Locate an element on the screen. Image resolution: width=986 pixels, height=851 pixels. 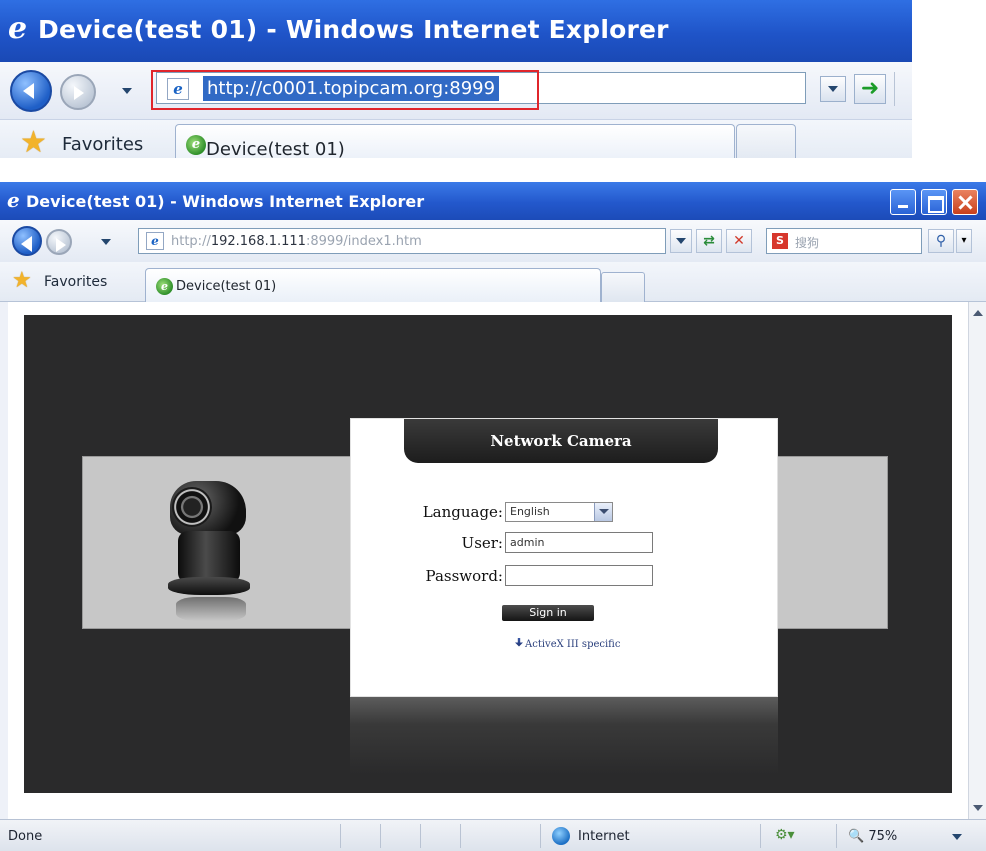
scroll-up-icon is located at coordinates (978, 313).